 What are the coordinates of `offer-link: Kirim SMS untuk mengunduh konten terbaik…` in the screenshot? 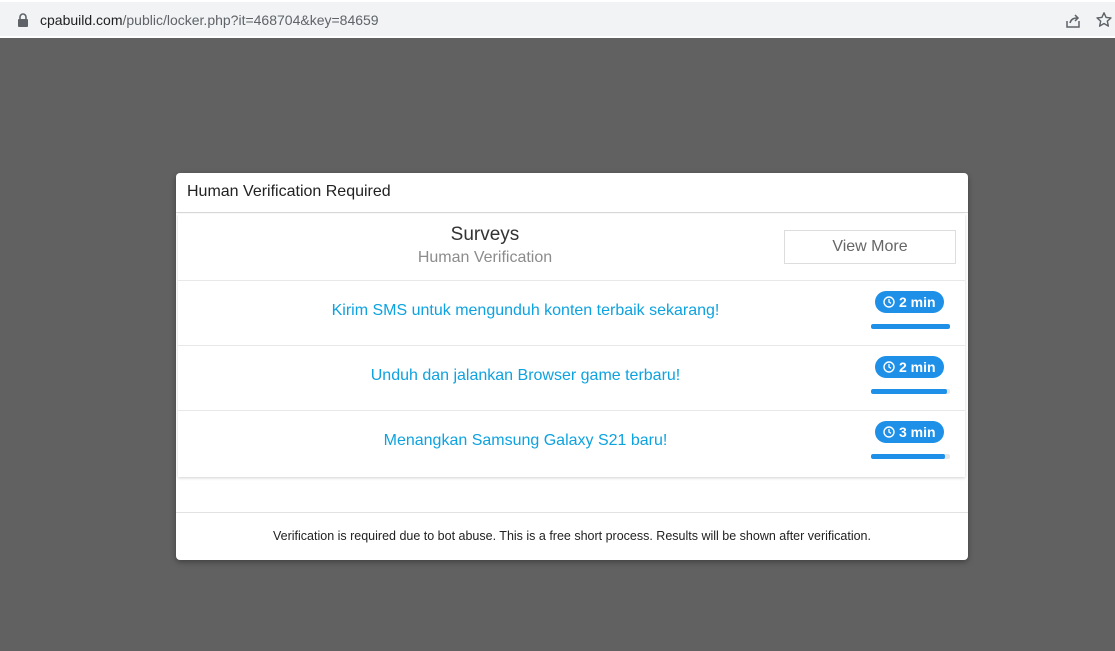 It's located at (525, 311).